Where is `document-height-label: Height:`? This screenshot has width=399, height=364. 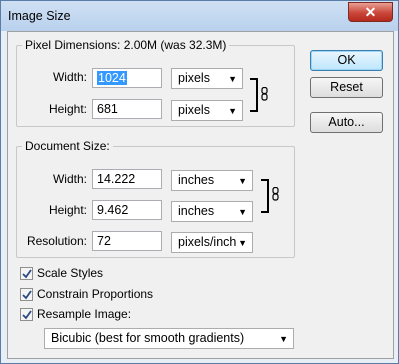
document-height-label: Height: is located at coordinates (67, 210).